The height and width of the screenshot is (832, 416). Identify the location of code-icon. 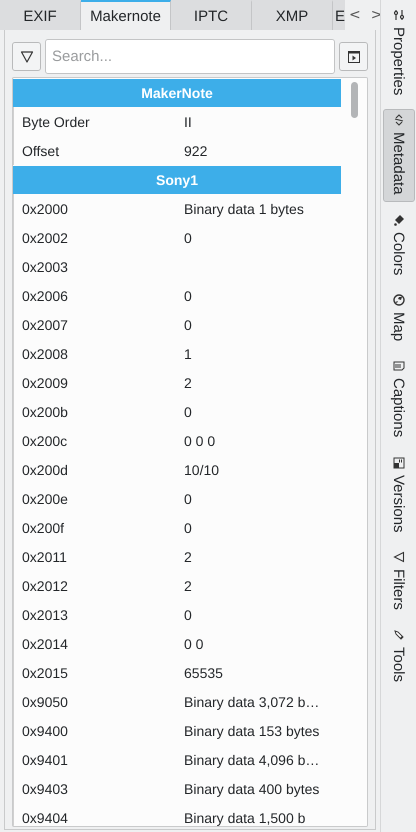
(398, 120).